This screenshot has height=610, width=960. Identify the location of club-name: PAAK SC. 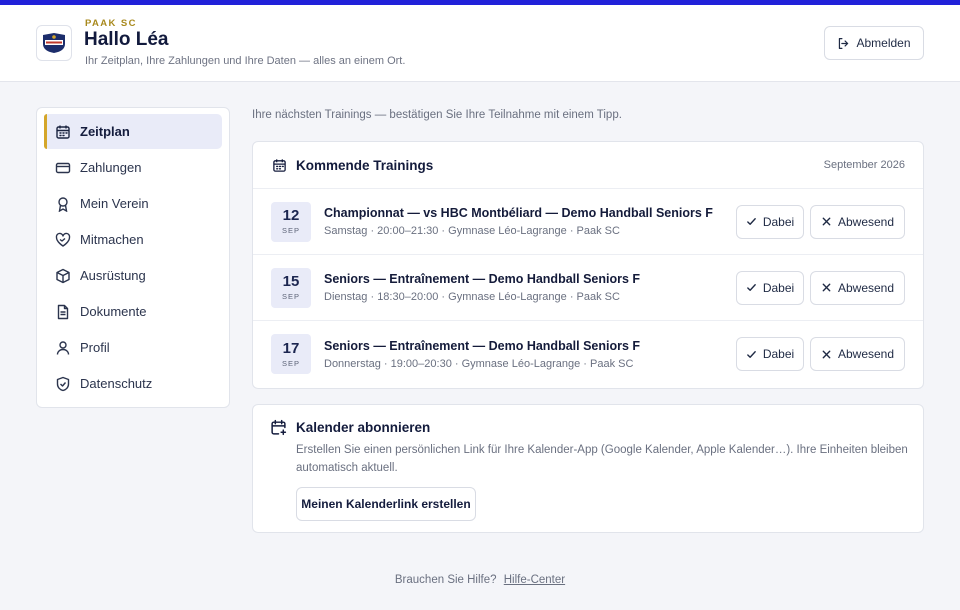
(111, 23).